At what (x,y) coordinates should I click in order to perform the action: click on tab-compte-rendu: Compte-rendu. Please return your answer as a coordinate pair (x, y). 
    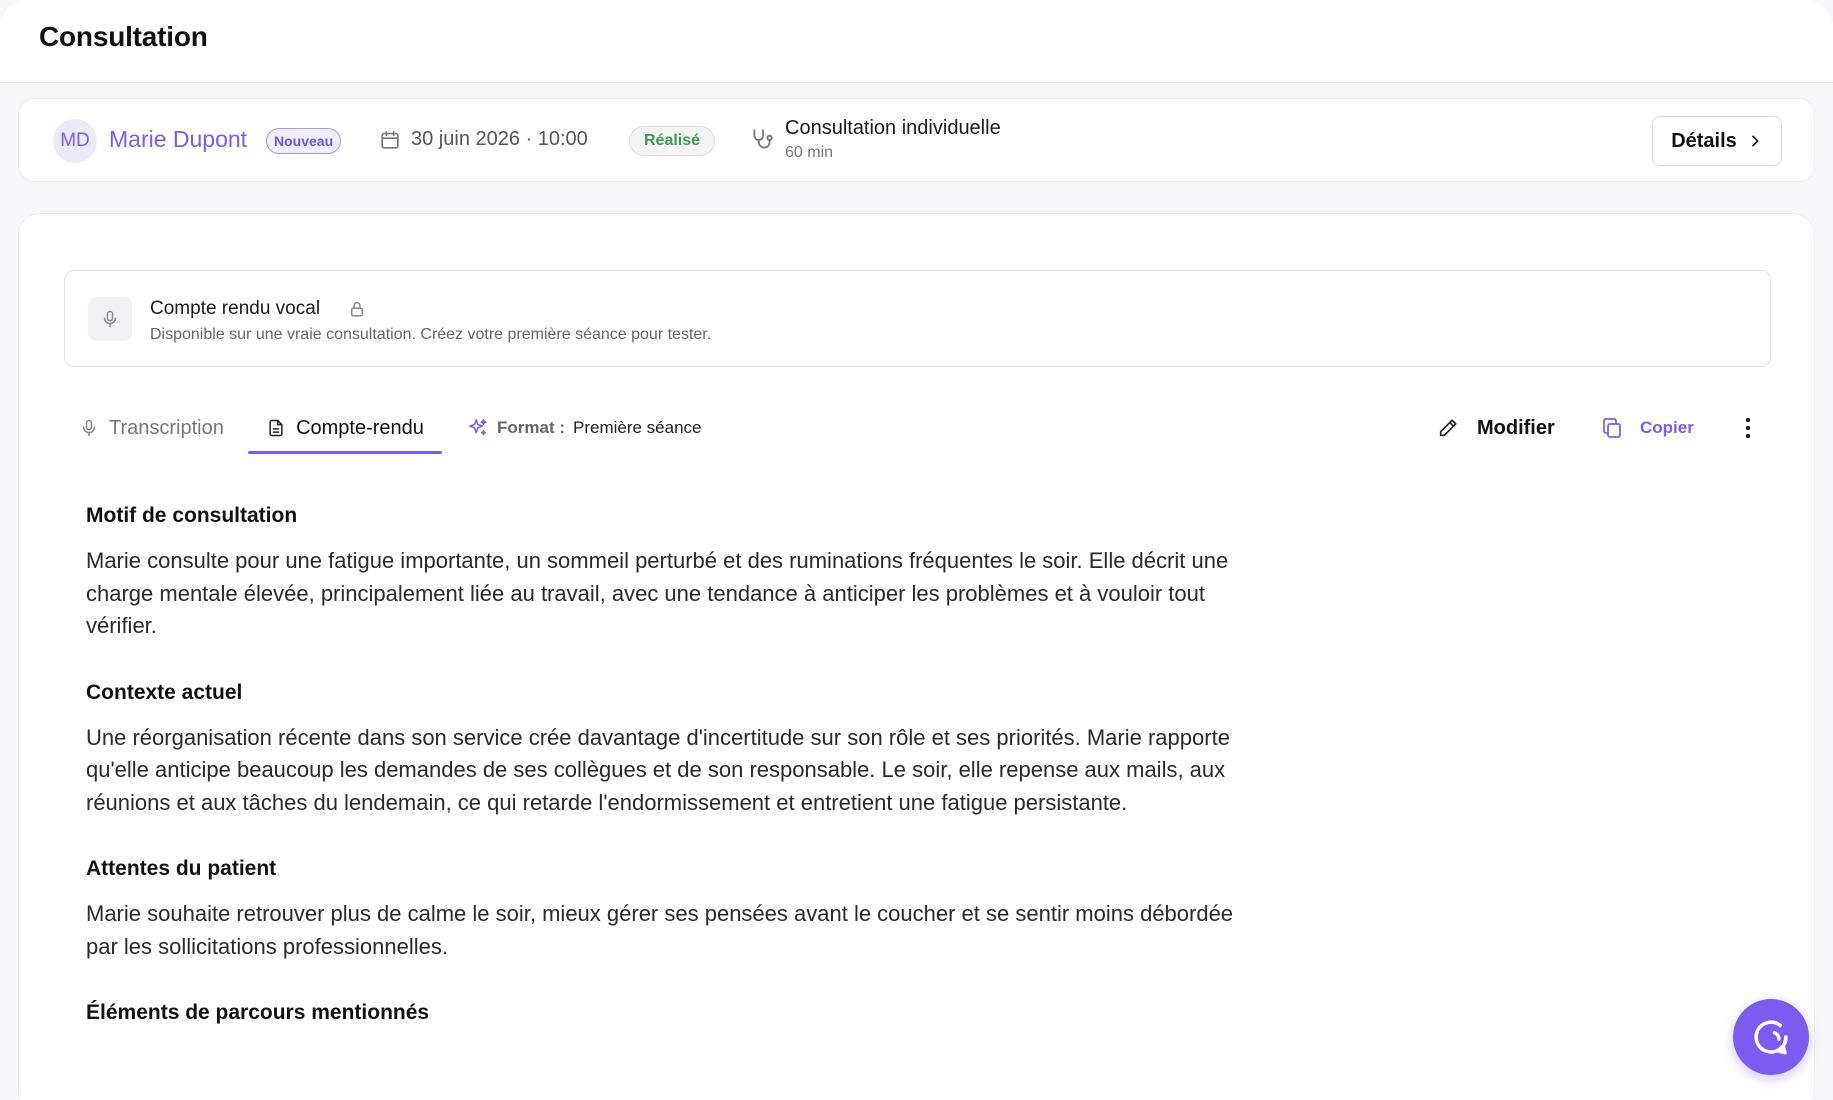
    Looking at the image, I should click on (345, 428).